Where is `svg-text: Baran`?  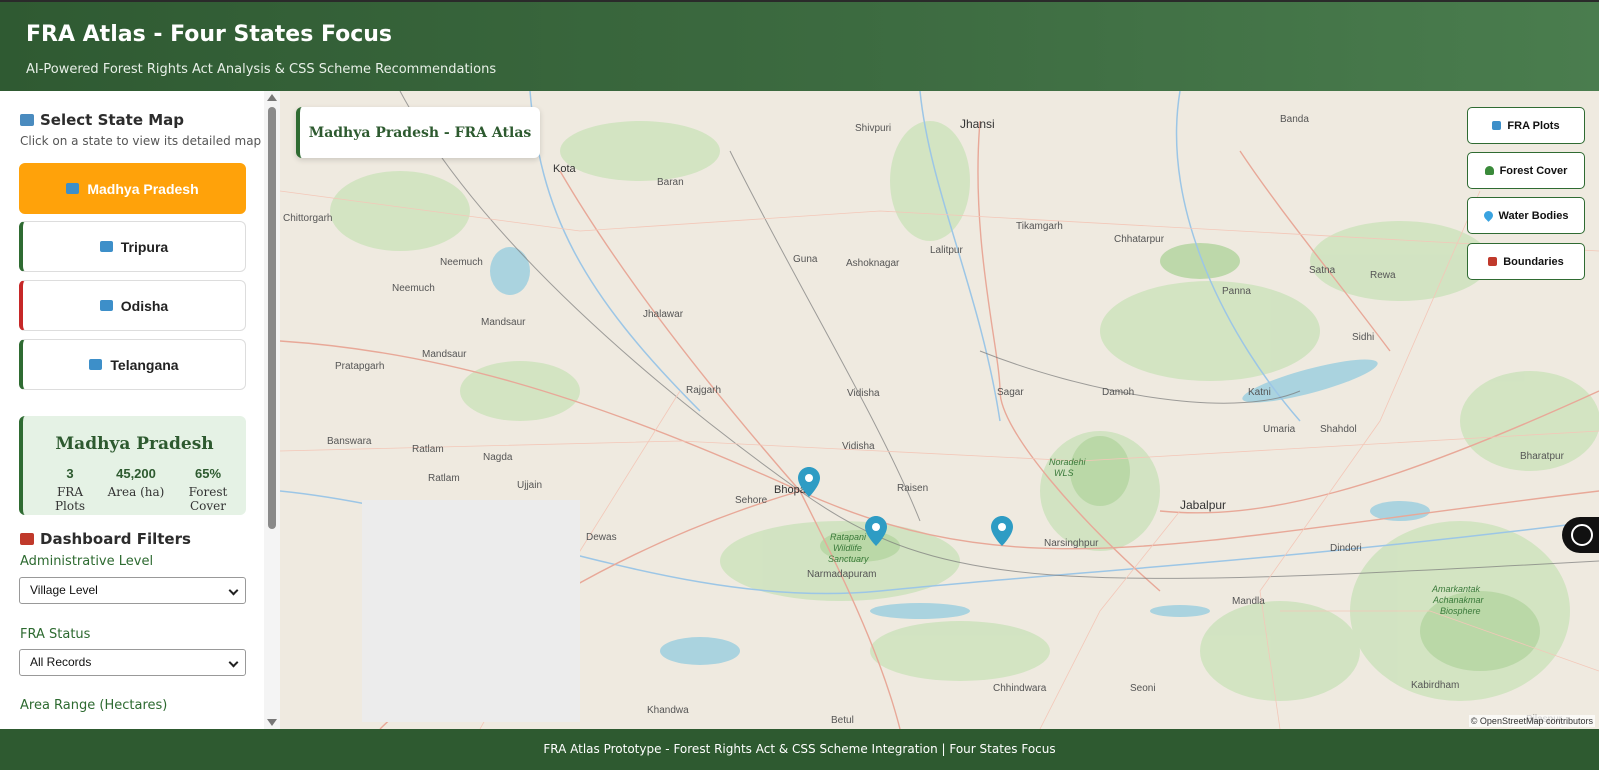
svg-text: Baran is located at coordinates (670, 182).